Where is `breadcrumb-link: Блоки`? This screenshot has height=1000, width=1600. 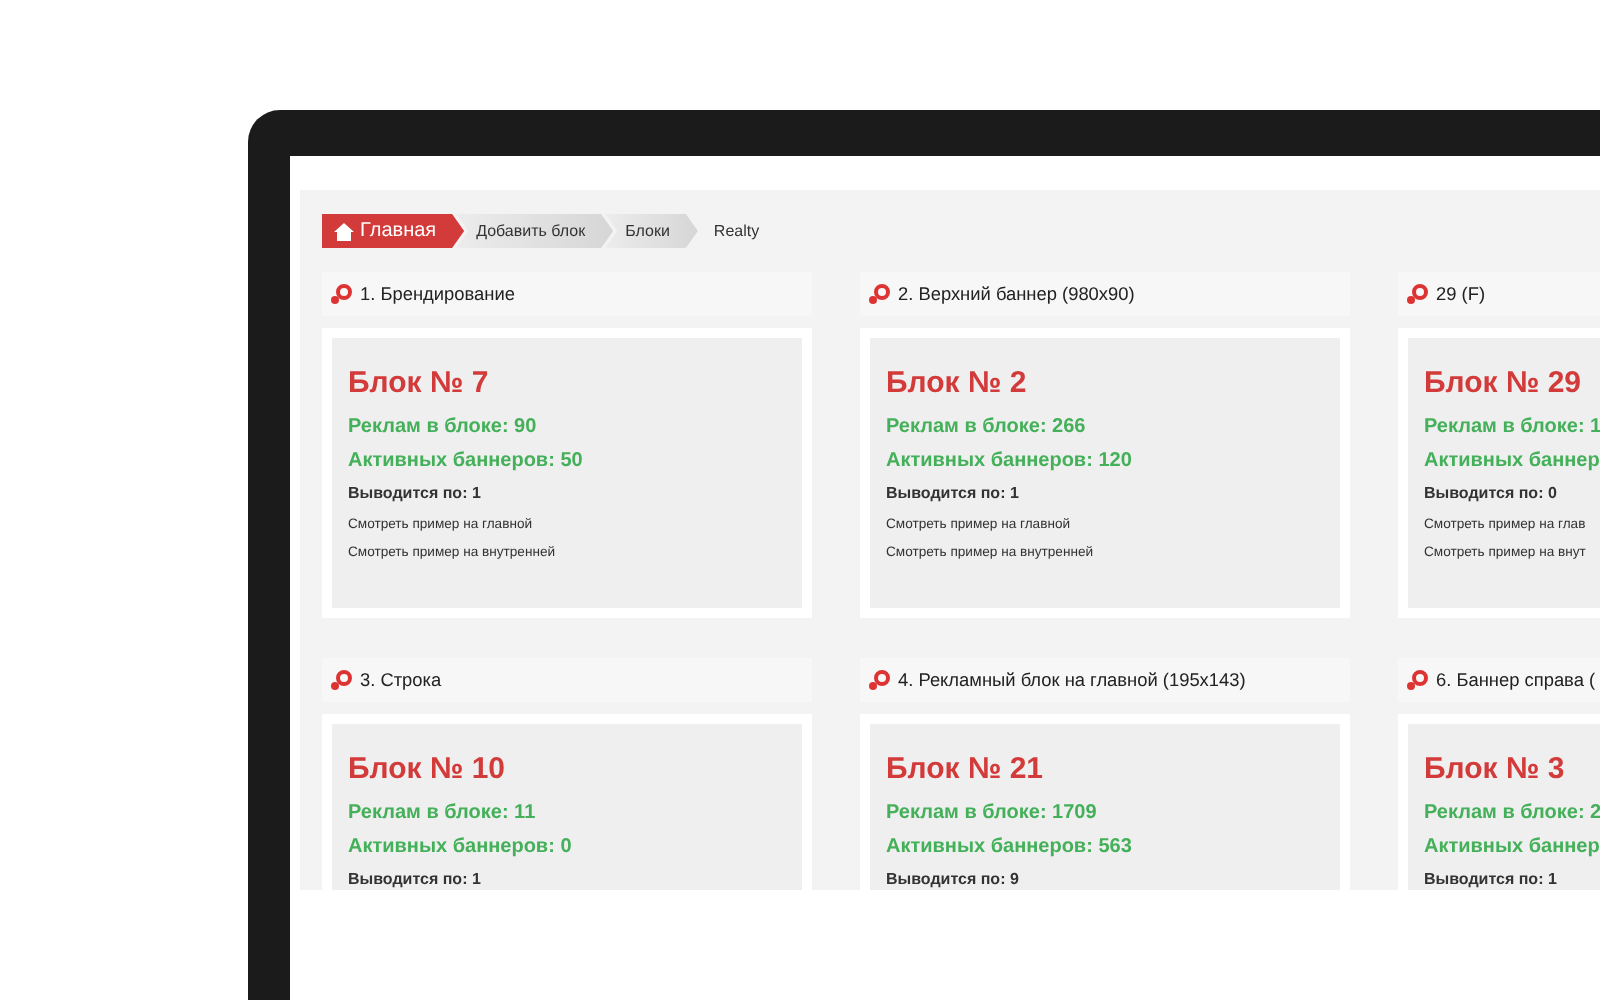 breadcrumb-link: Блоки is located at coordinates (651, 231).